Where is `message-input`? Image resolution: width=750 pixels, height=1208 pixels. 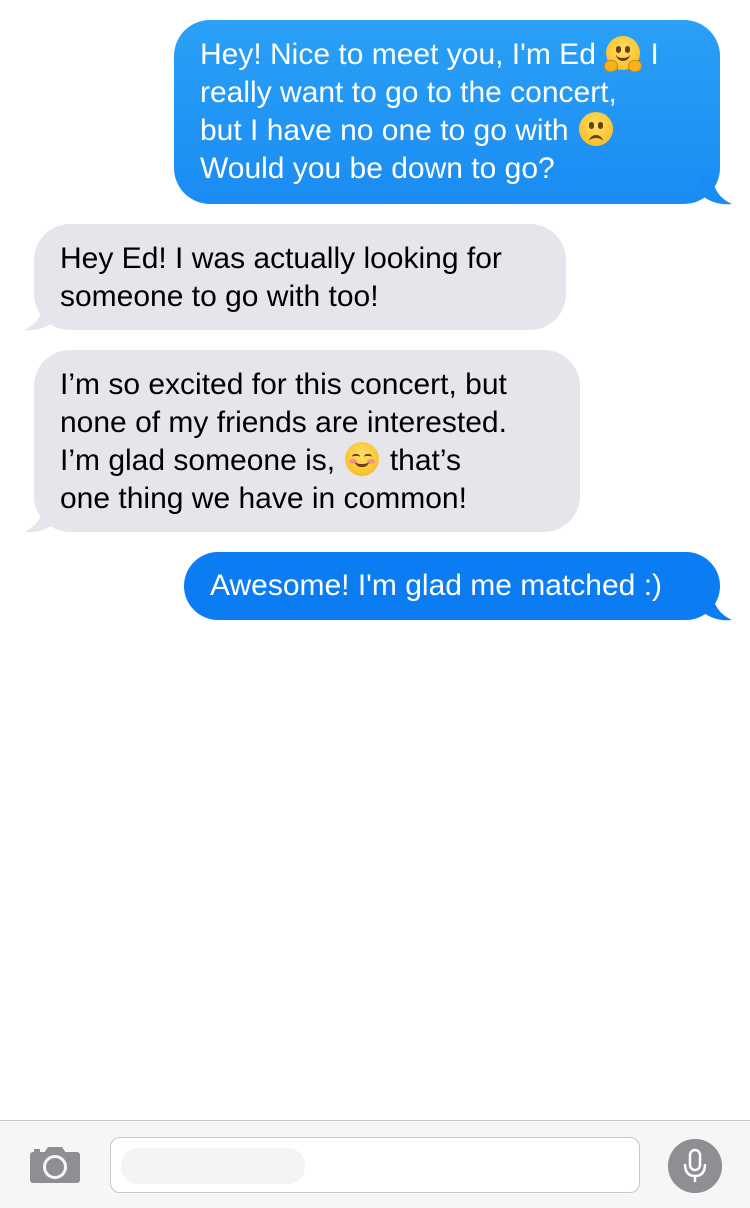 message-input is located at coordinates (213, 1166).